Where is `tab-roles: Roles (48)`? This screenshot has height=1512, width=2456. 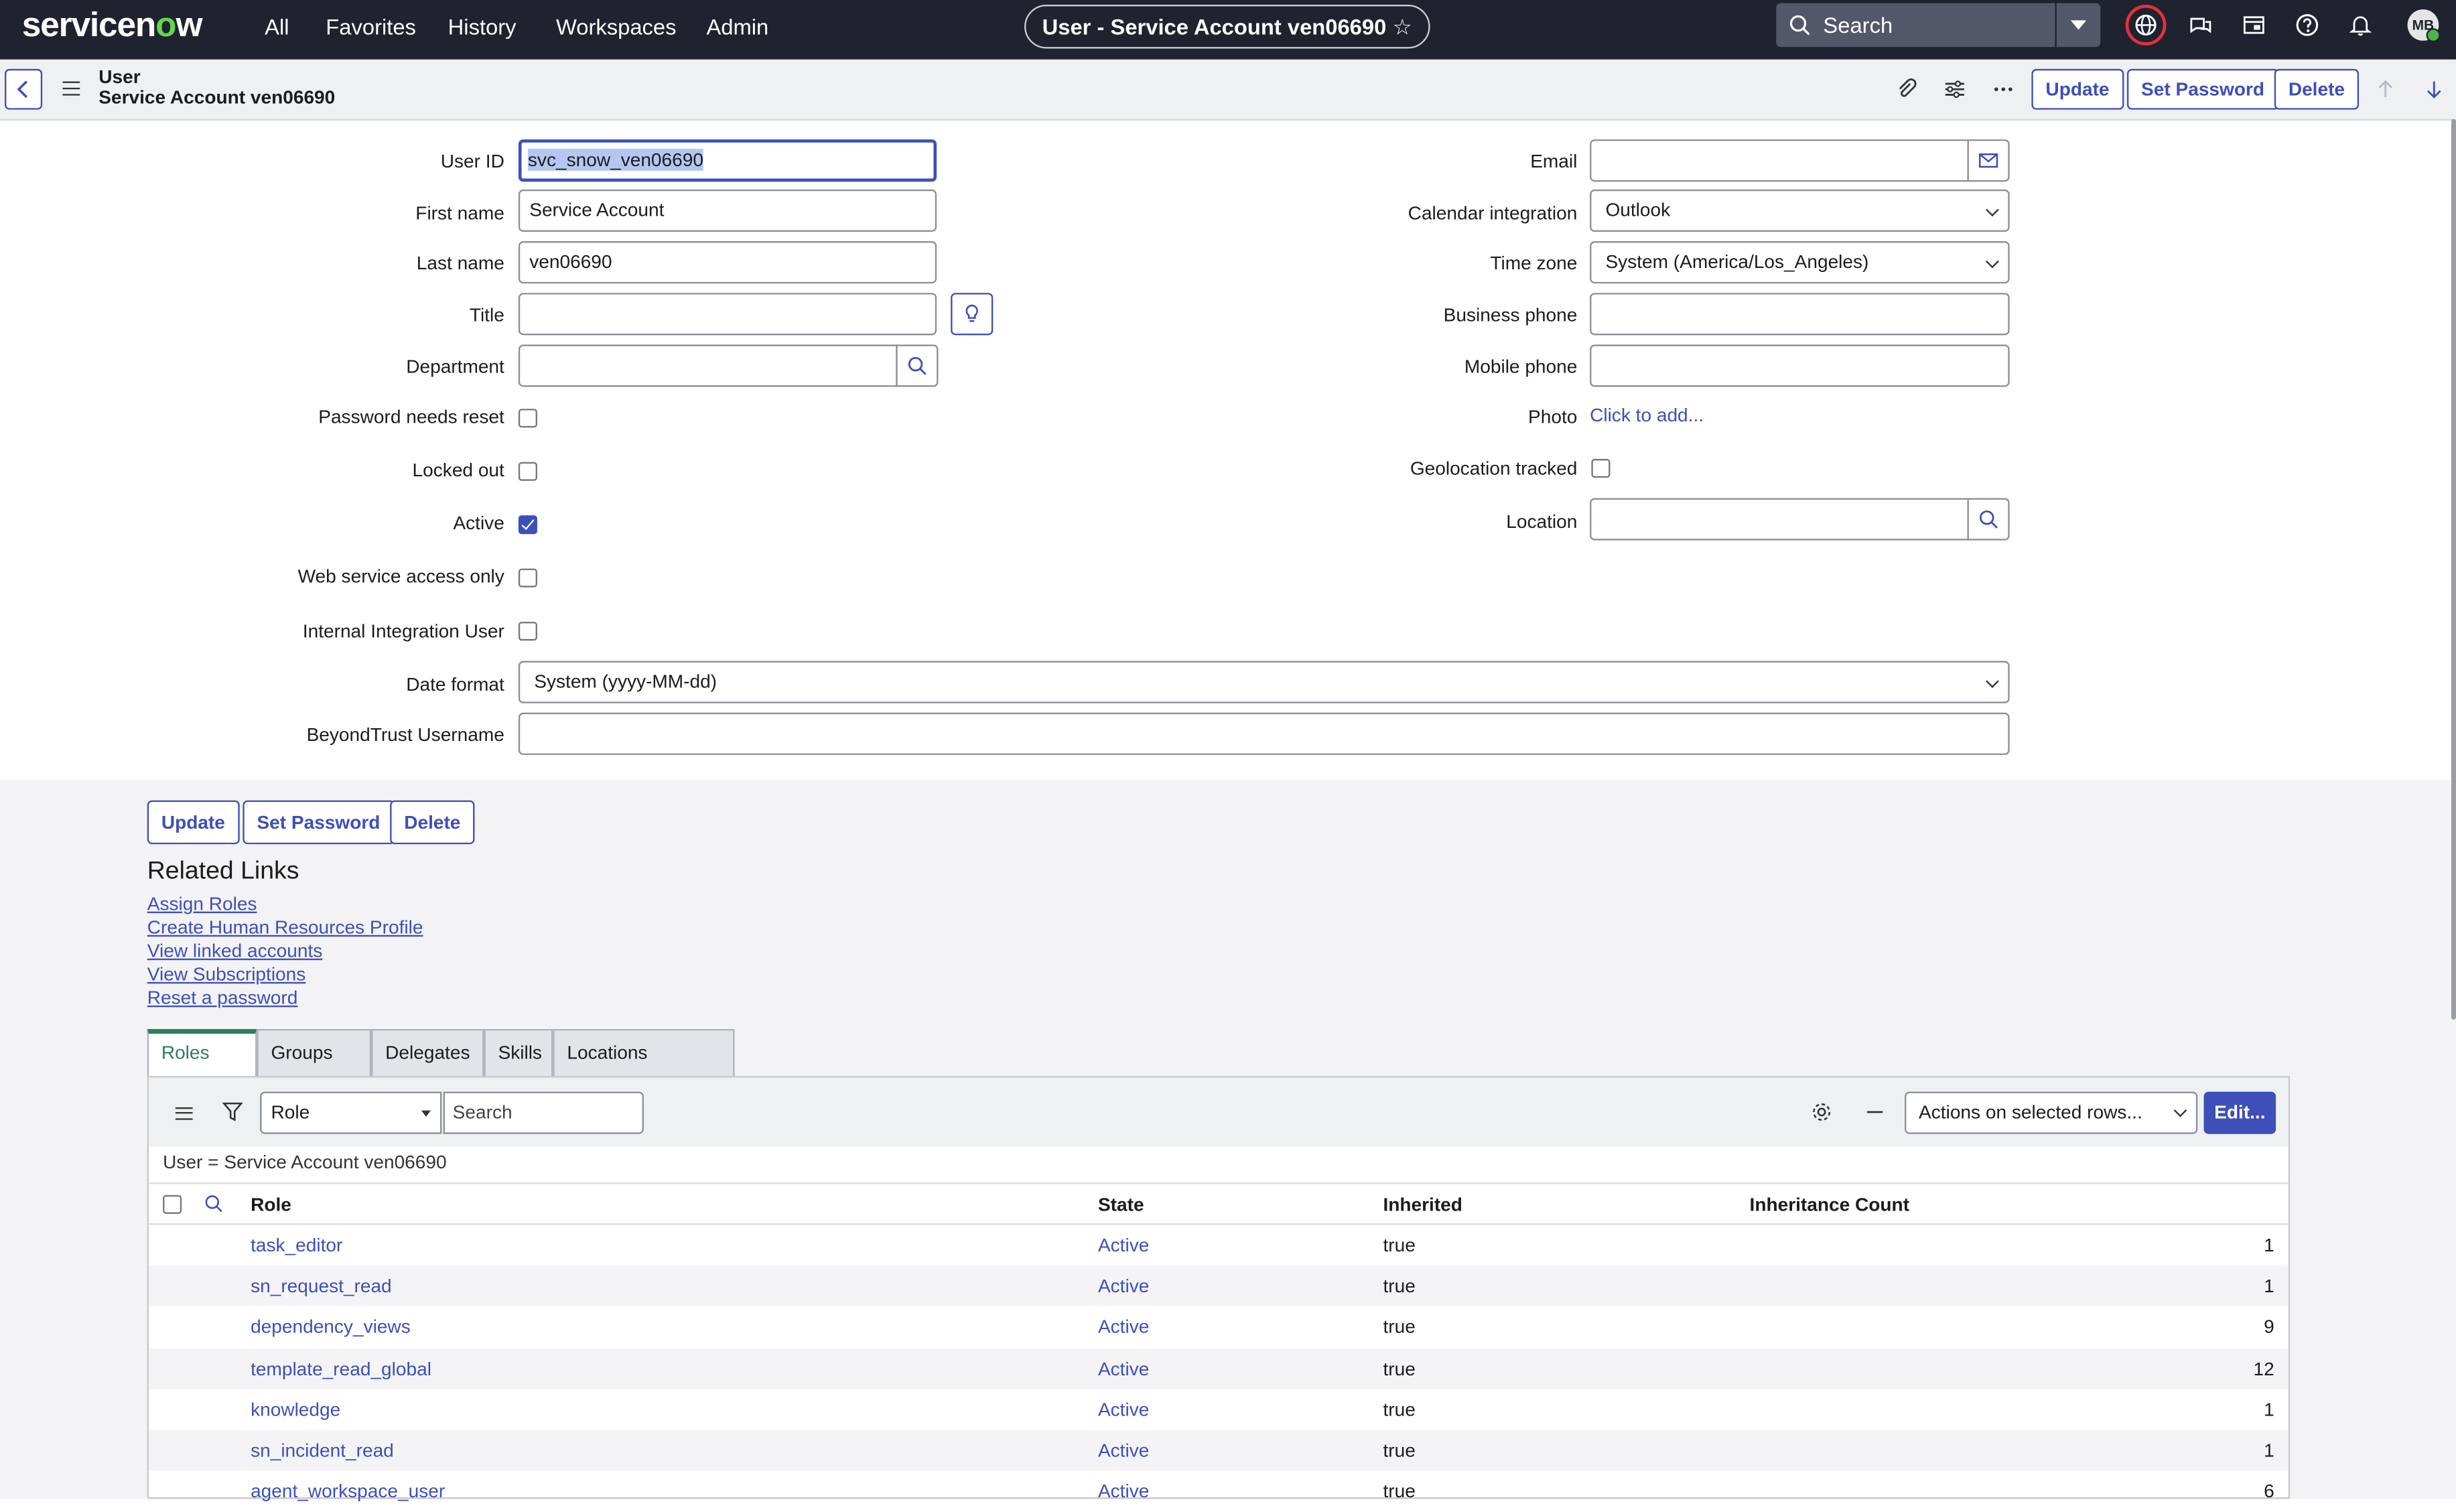 tab-roles: Roles (48) is located at coordinates (202, 1066).